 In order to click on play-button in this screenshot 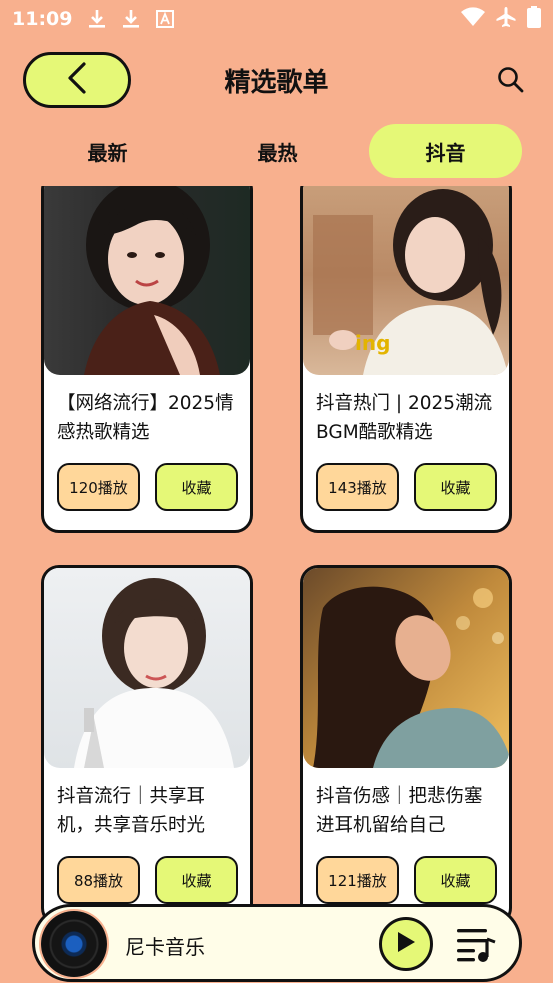, I will do `click(406, 944)`.